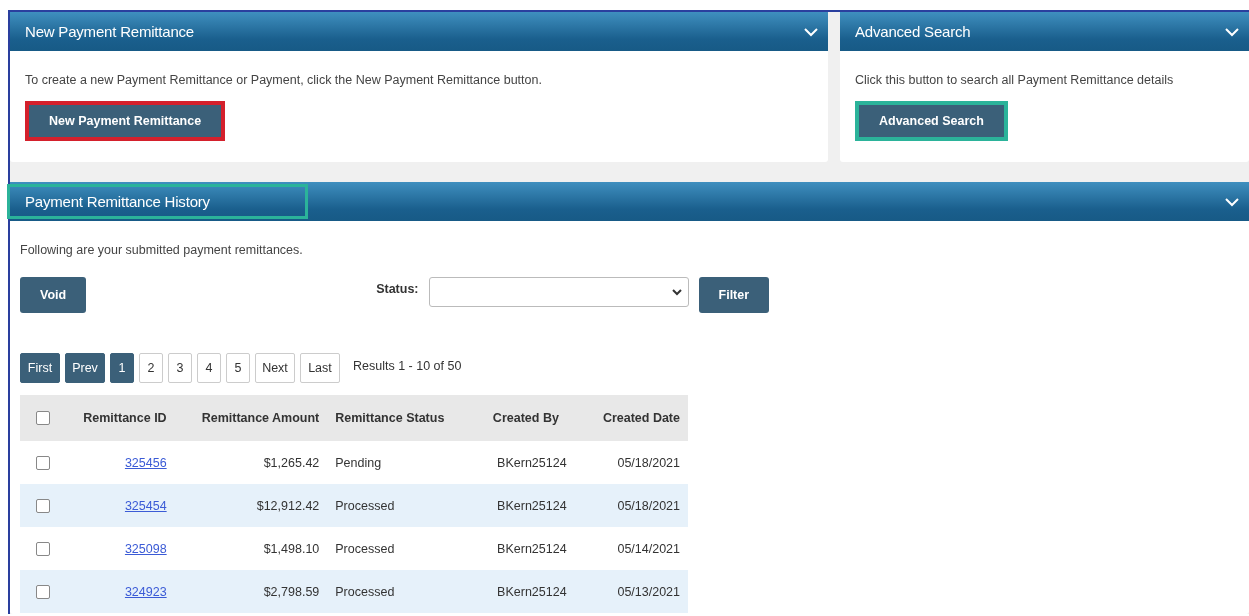  Describe the element at coordinates (648, 548) in the screenshot. I see `table-cell: 05/14/2021` at that location.